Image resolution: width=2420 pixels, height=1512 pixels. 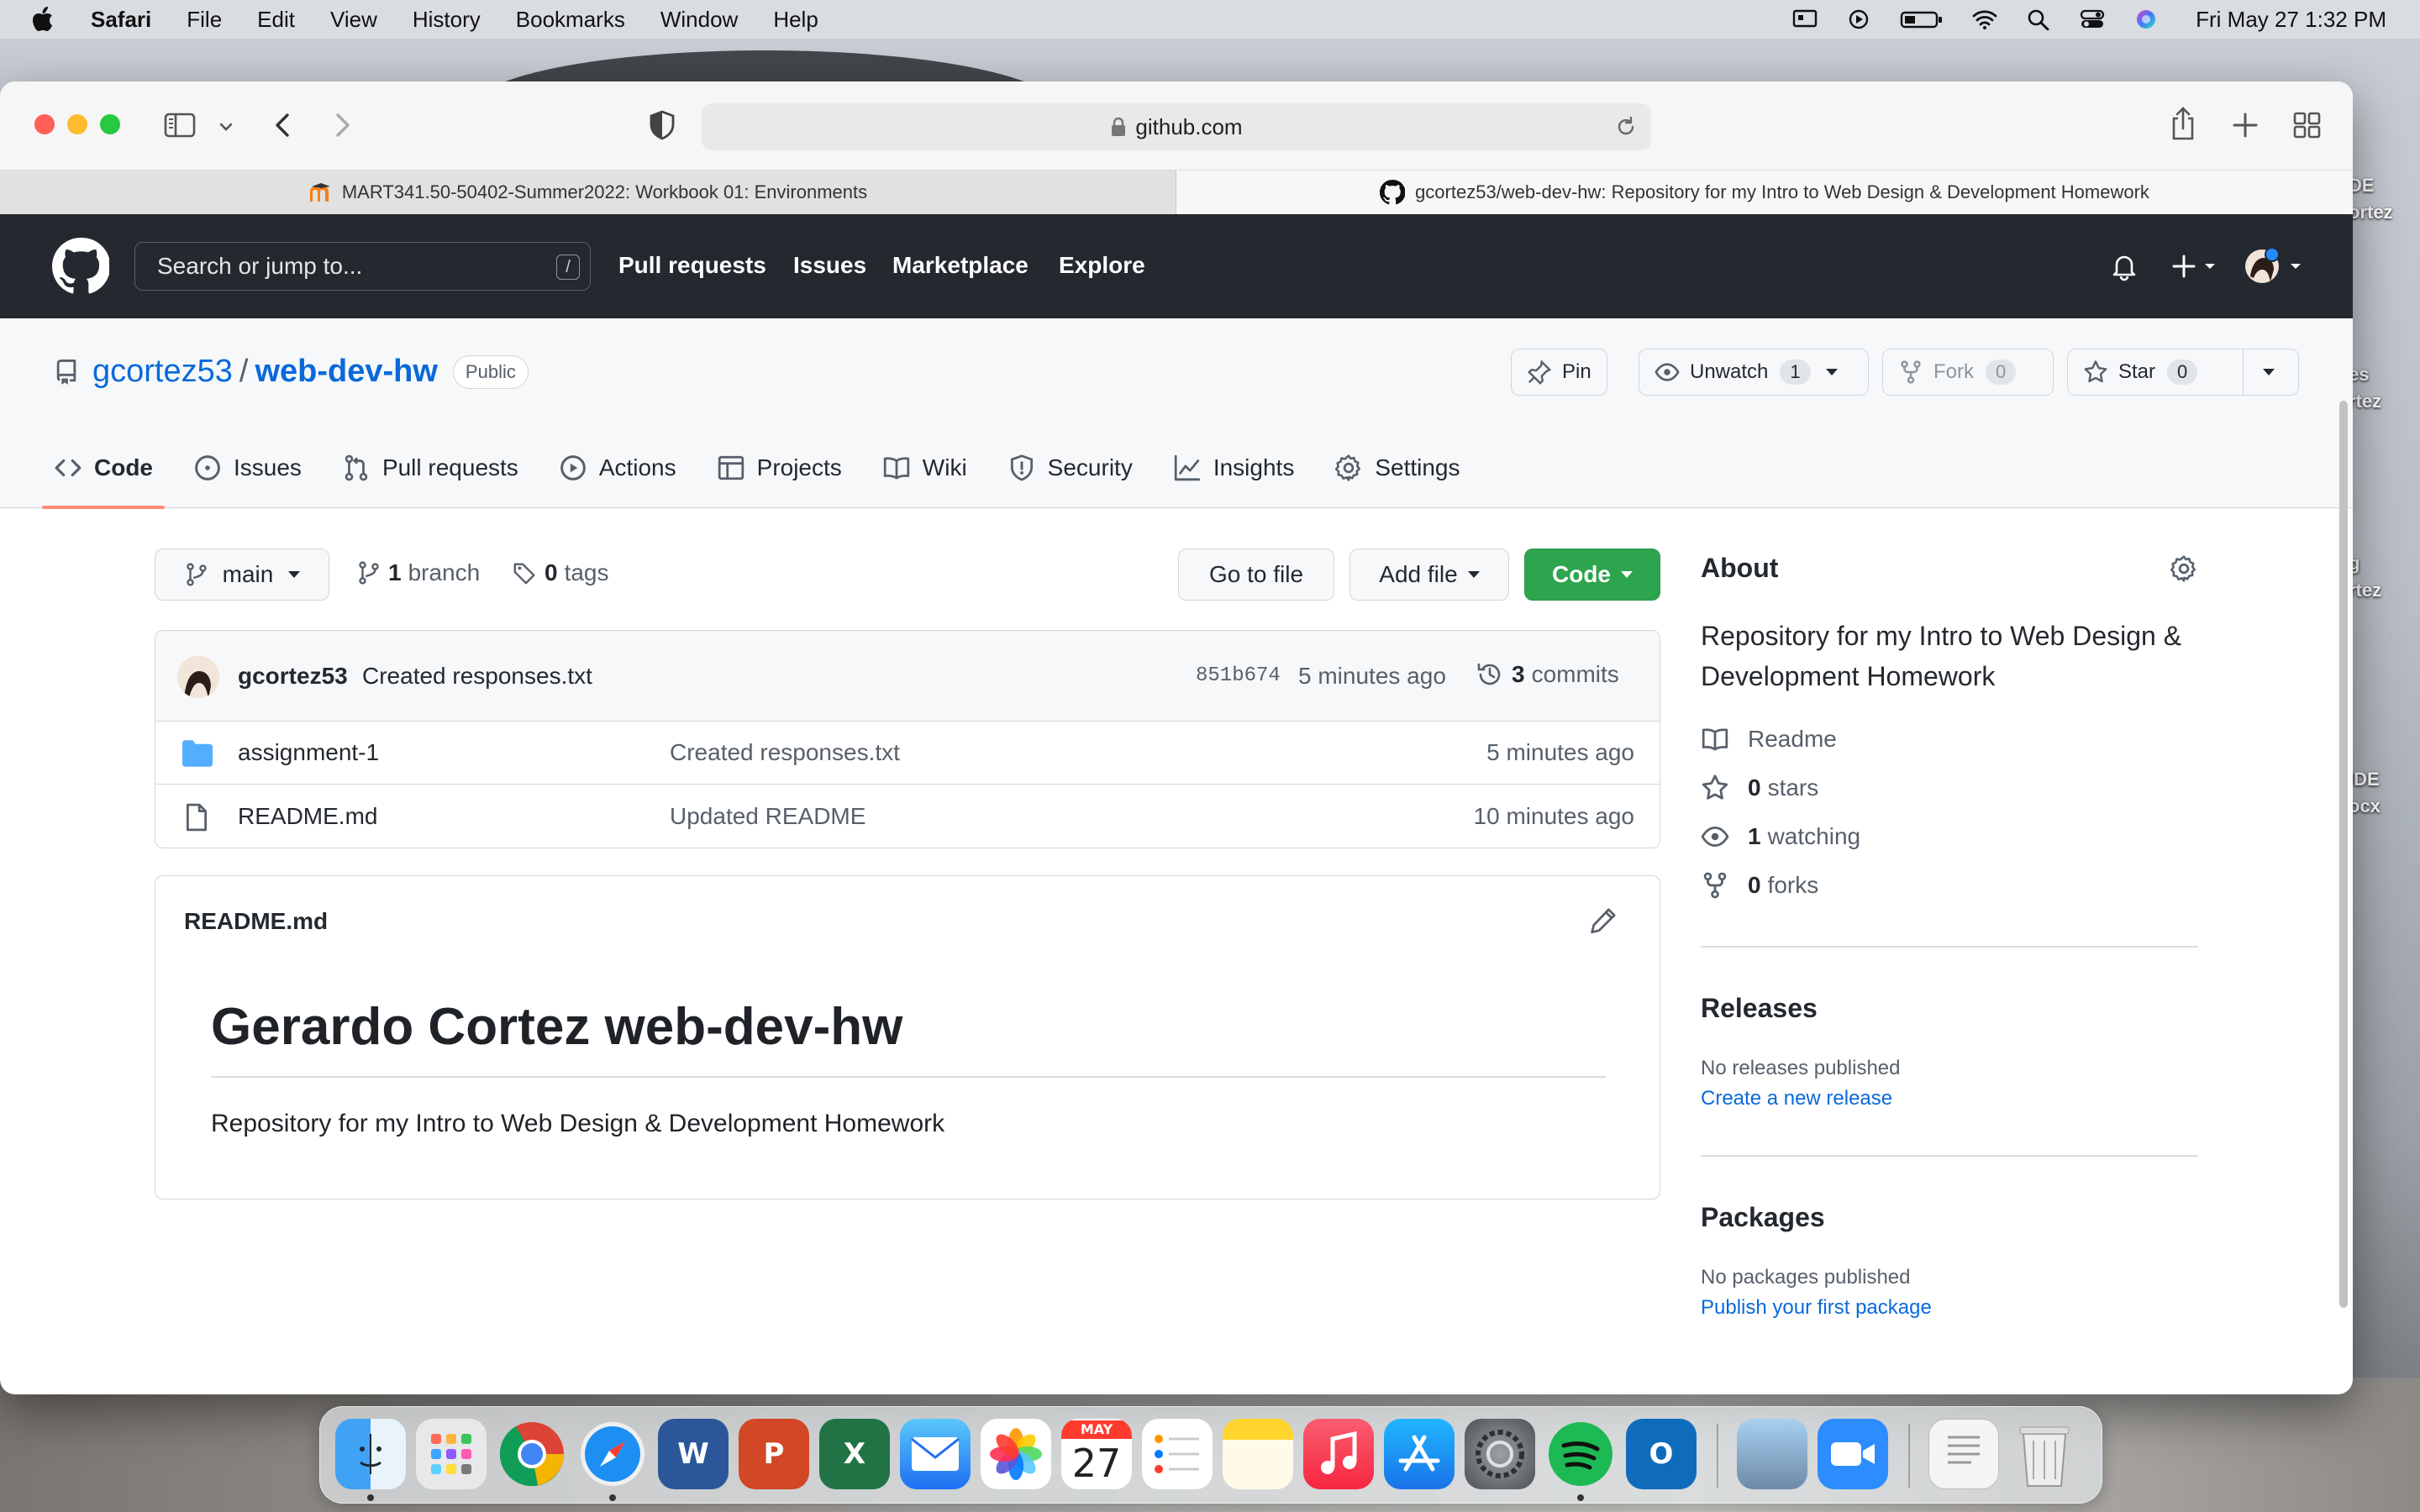 I want to click on tab-security: Security, so click(x=1070, y=468).